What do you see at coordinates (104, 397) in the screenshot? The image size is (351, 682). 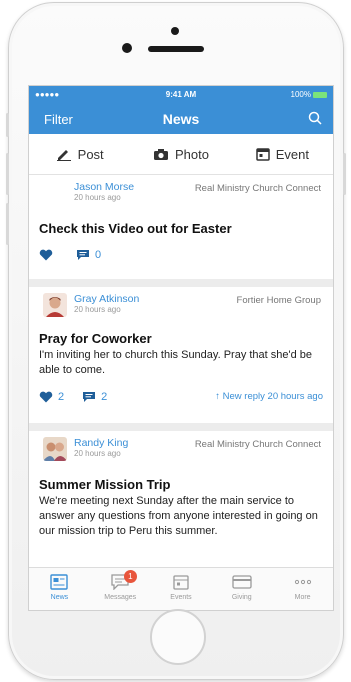 I see `comment-count: 2` at bounding box center [104, 397].